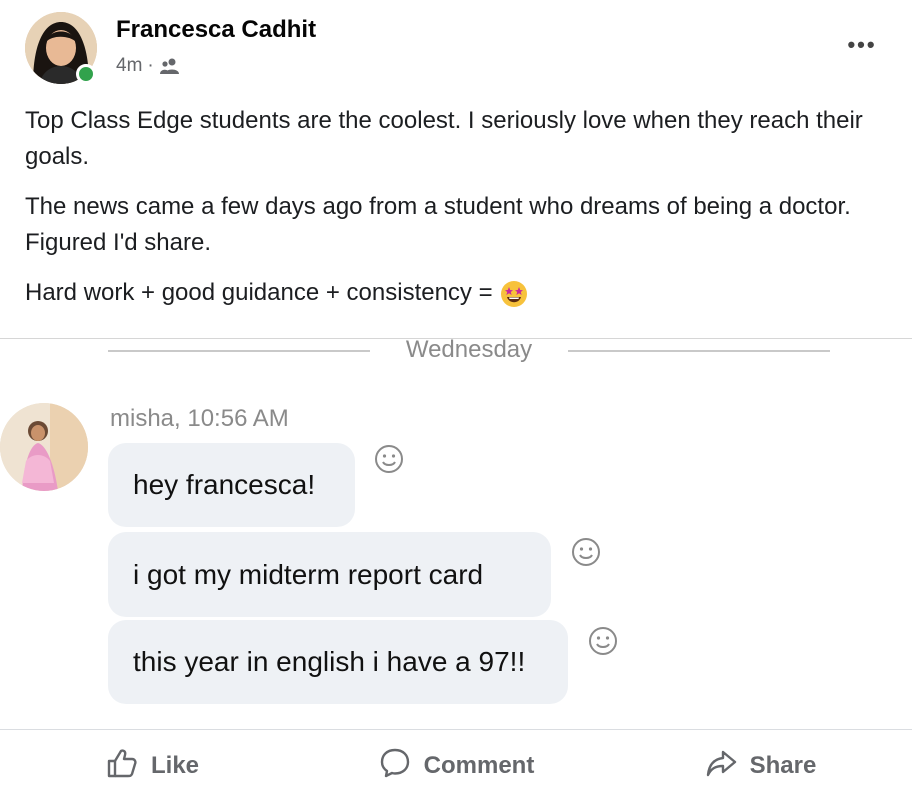 This screenshot has width=912, height=801. What do you see at coordinates (170, 66) in the screenshot?
I see `friends-icon` at bounding box center [170, 66].